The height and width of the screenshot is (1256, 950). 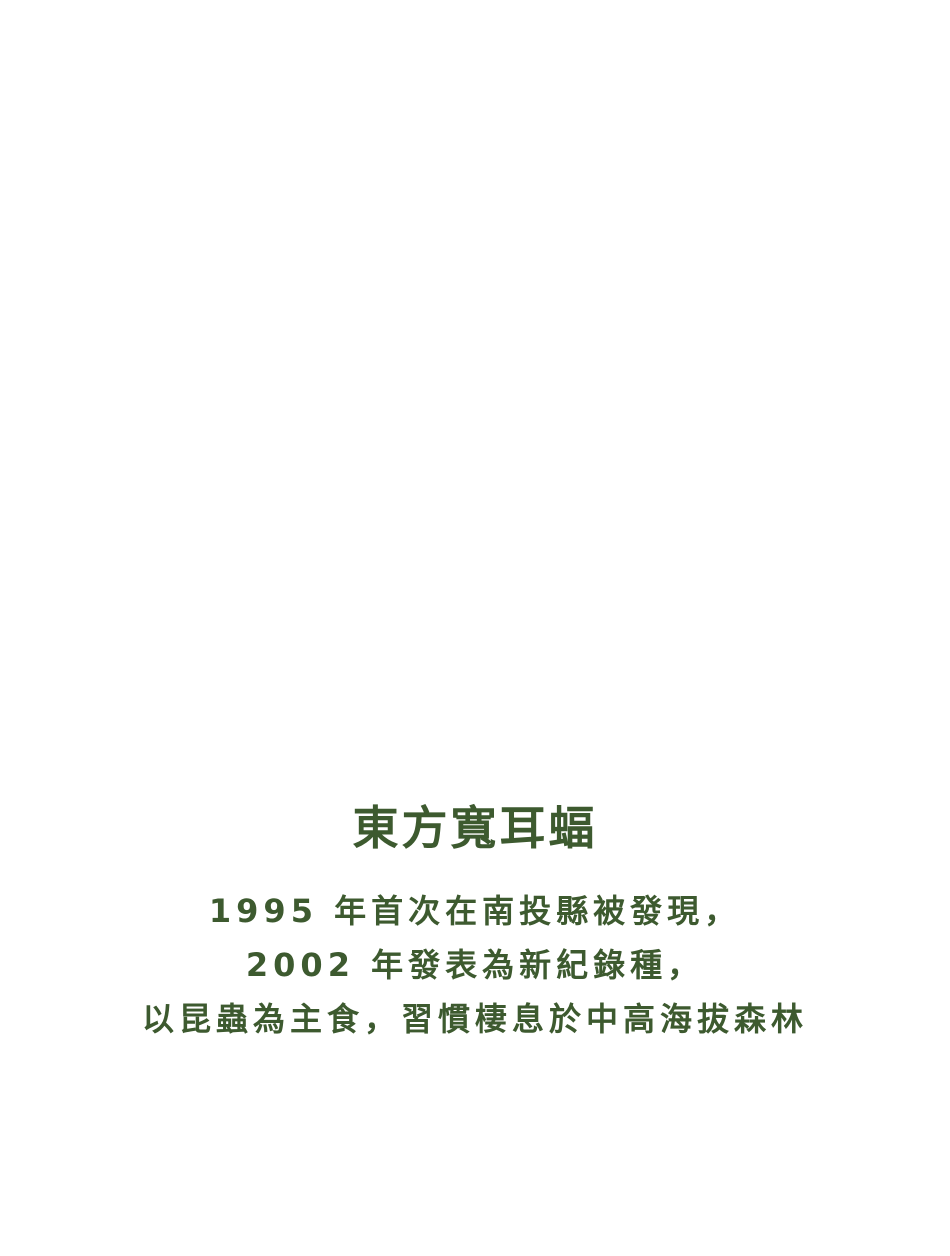 I want to click on description-line-2: 2002 年發表為新紀錄種，, so click(x=475, y=965).